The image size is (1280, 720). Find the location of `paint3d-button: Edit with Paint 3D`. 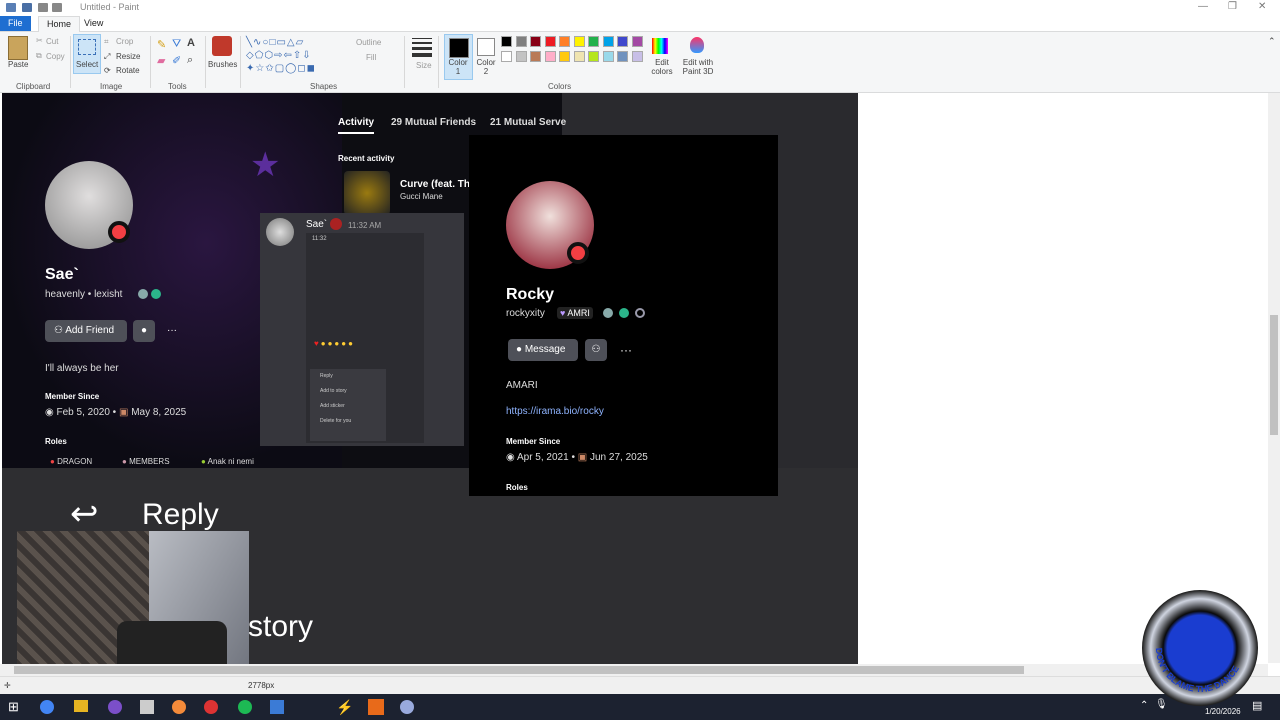

paint3d-button: Edit with Paint 3D is located at coordinates (698, 67).